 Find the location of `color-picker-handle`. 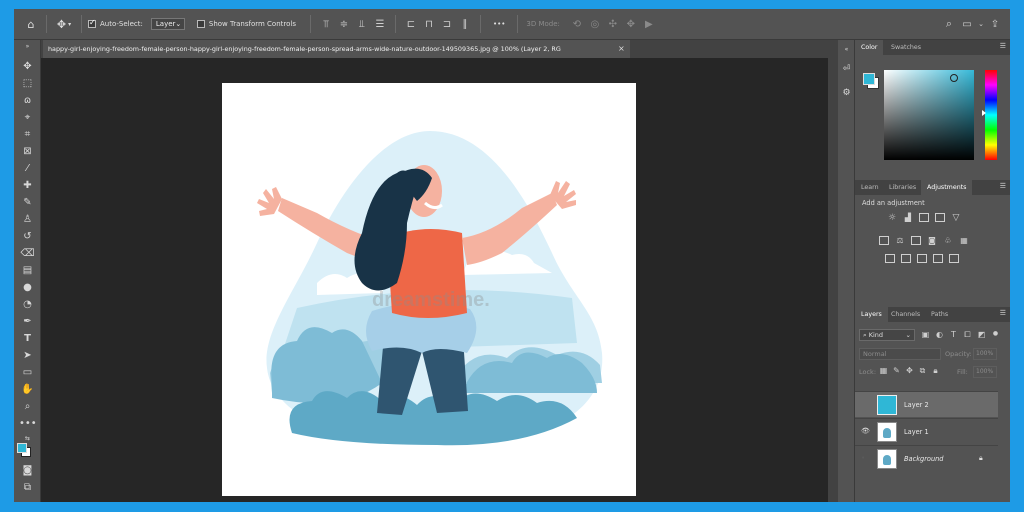

color-picker-handle is located at coordinates (954, 78).